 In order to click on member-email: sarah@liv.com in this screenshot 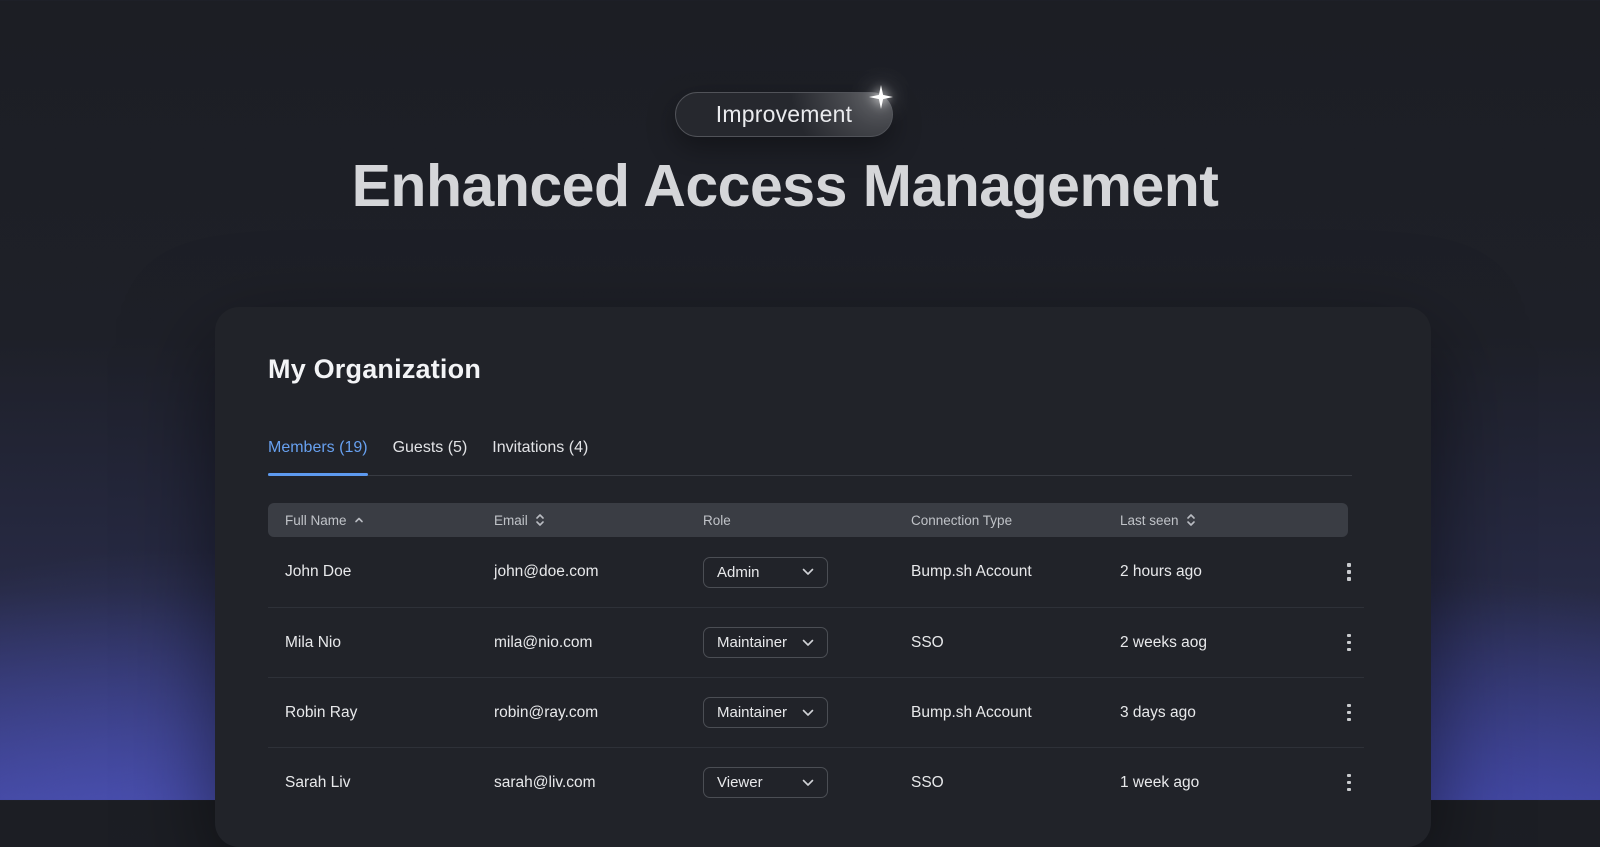, I will do `click(545, 782)`.